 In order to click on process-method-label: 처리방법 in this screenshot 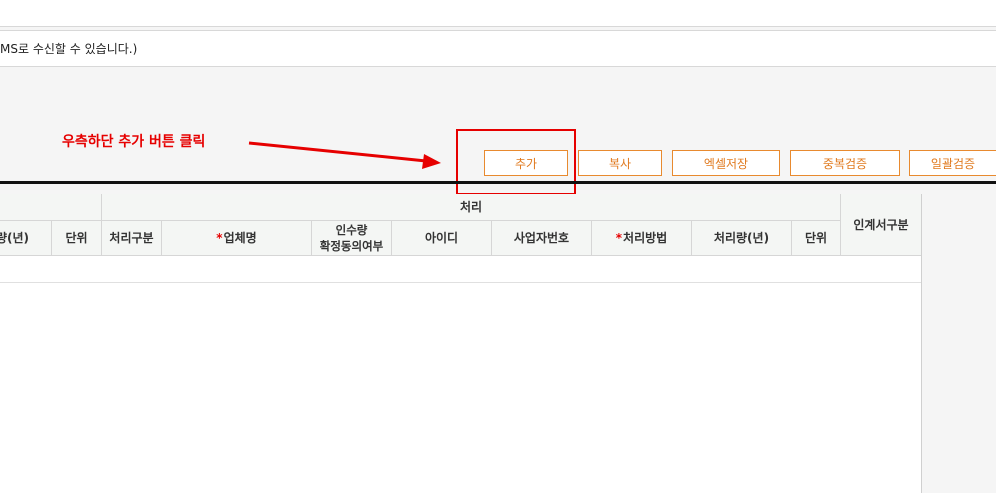, I will do `click(645, 238)`.